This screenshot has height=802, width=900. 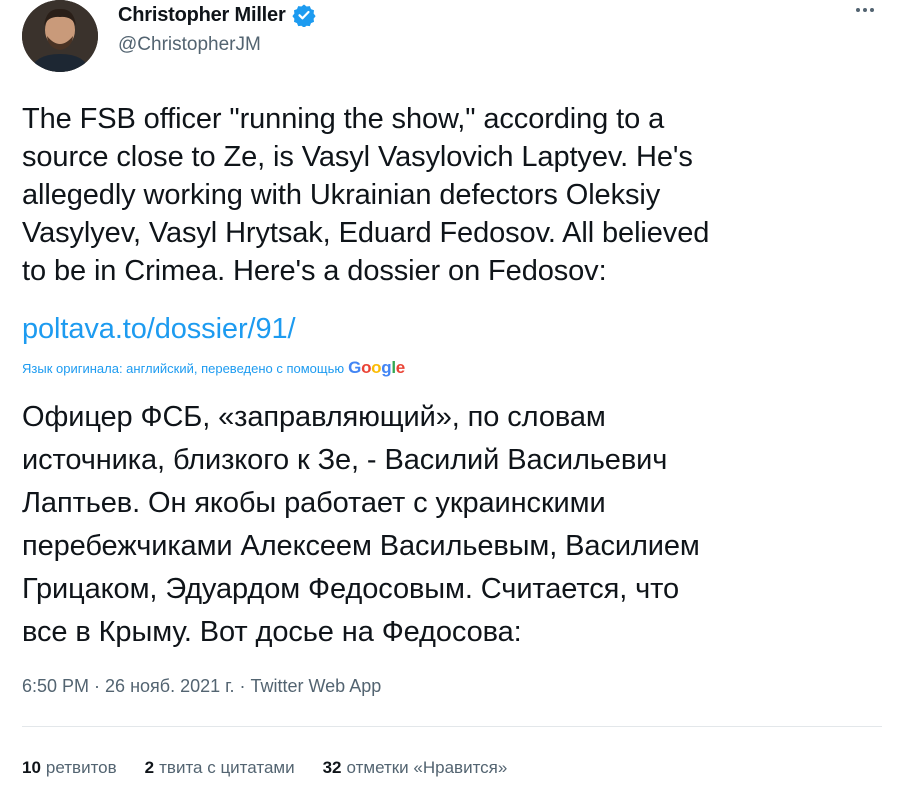 I want to click on retweets-label: ретвитов, so click(x=81, y=767).